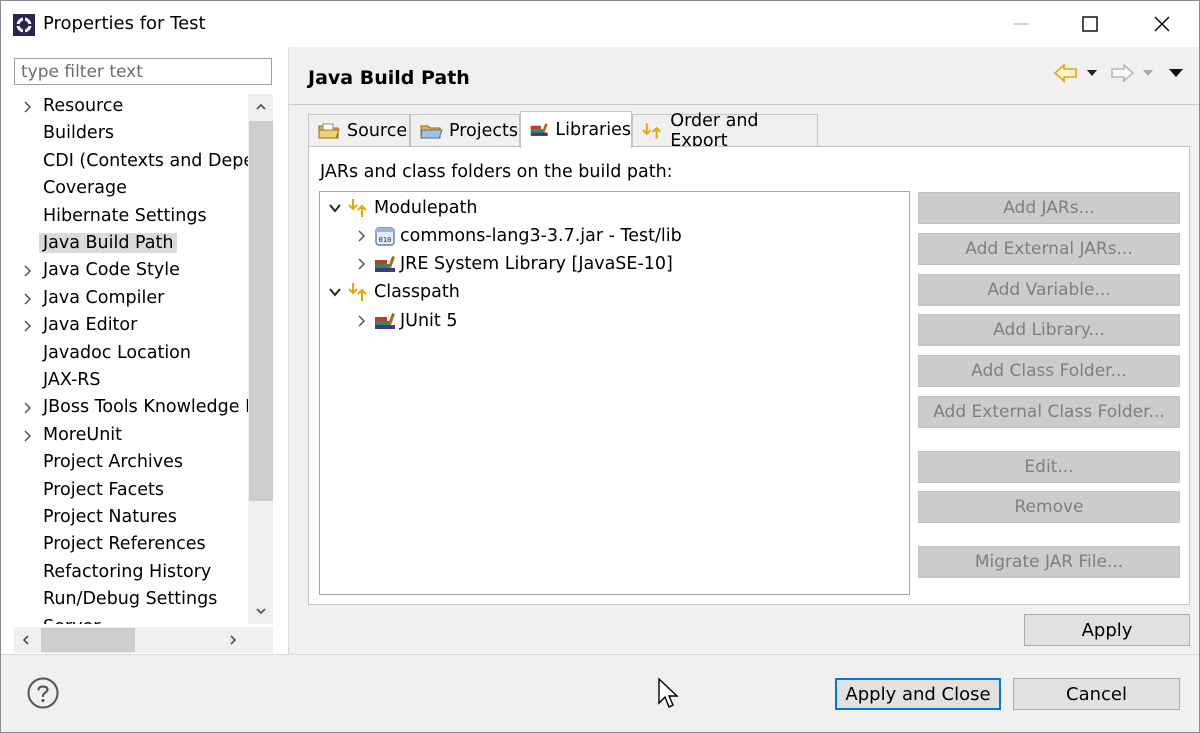 This screenshot has height=733, width=1200. Describe the element at coordinates (124, 189) in the screenshot. I see `sidebar-item: Coverage` at that location.